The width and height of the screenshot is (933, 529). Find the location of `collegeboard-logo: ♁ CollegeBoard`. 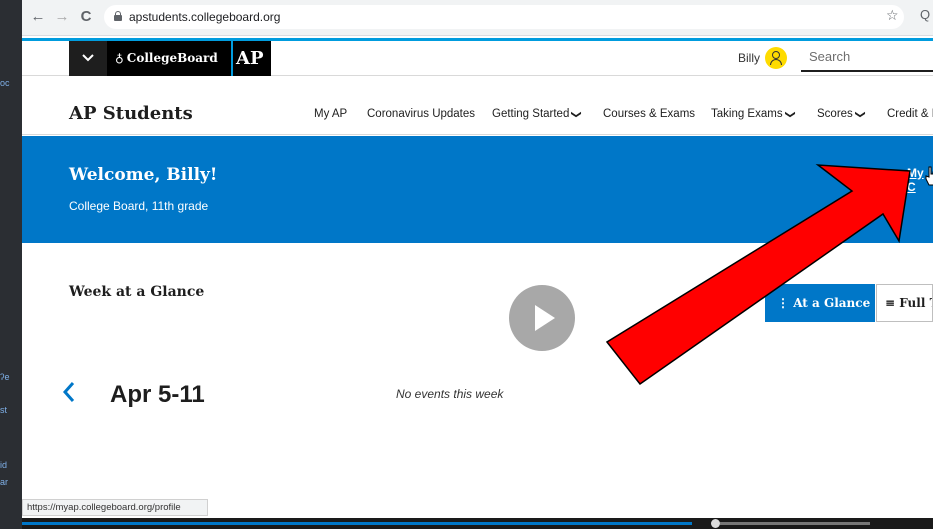

collegeboard-logo: ♁ CollegeBoard is located at coordinates (169, 58).